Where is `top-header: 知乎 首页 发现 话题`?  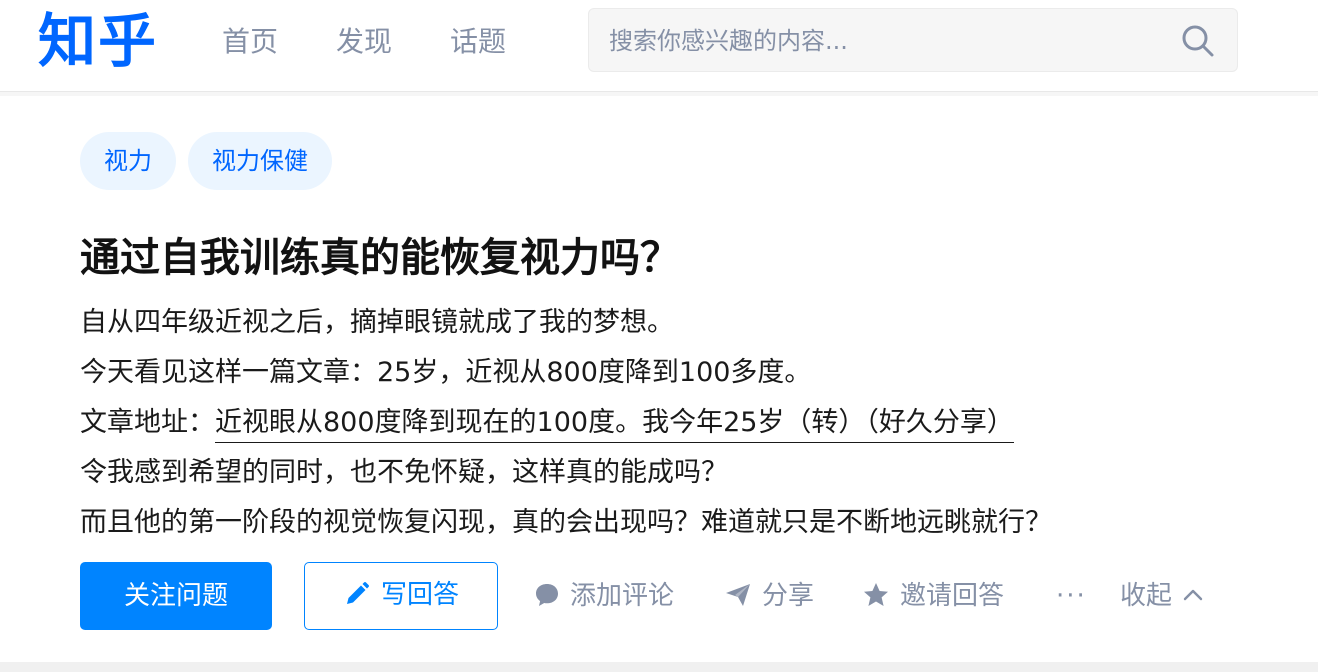 top-header: 知乎 首页 发现 话题 is located at coordinates (659, 46).